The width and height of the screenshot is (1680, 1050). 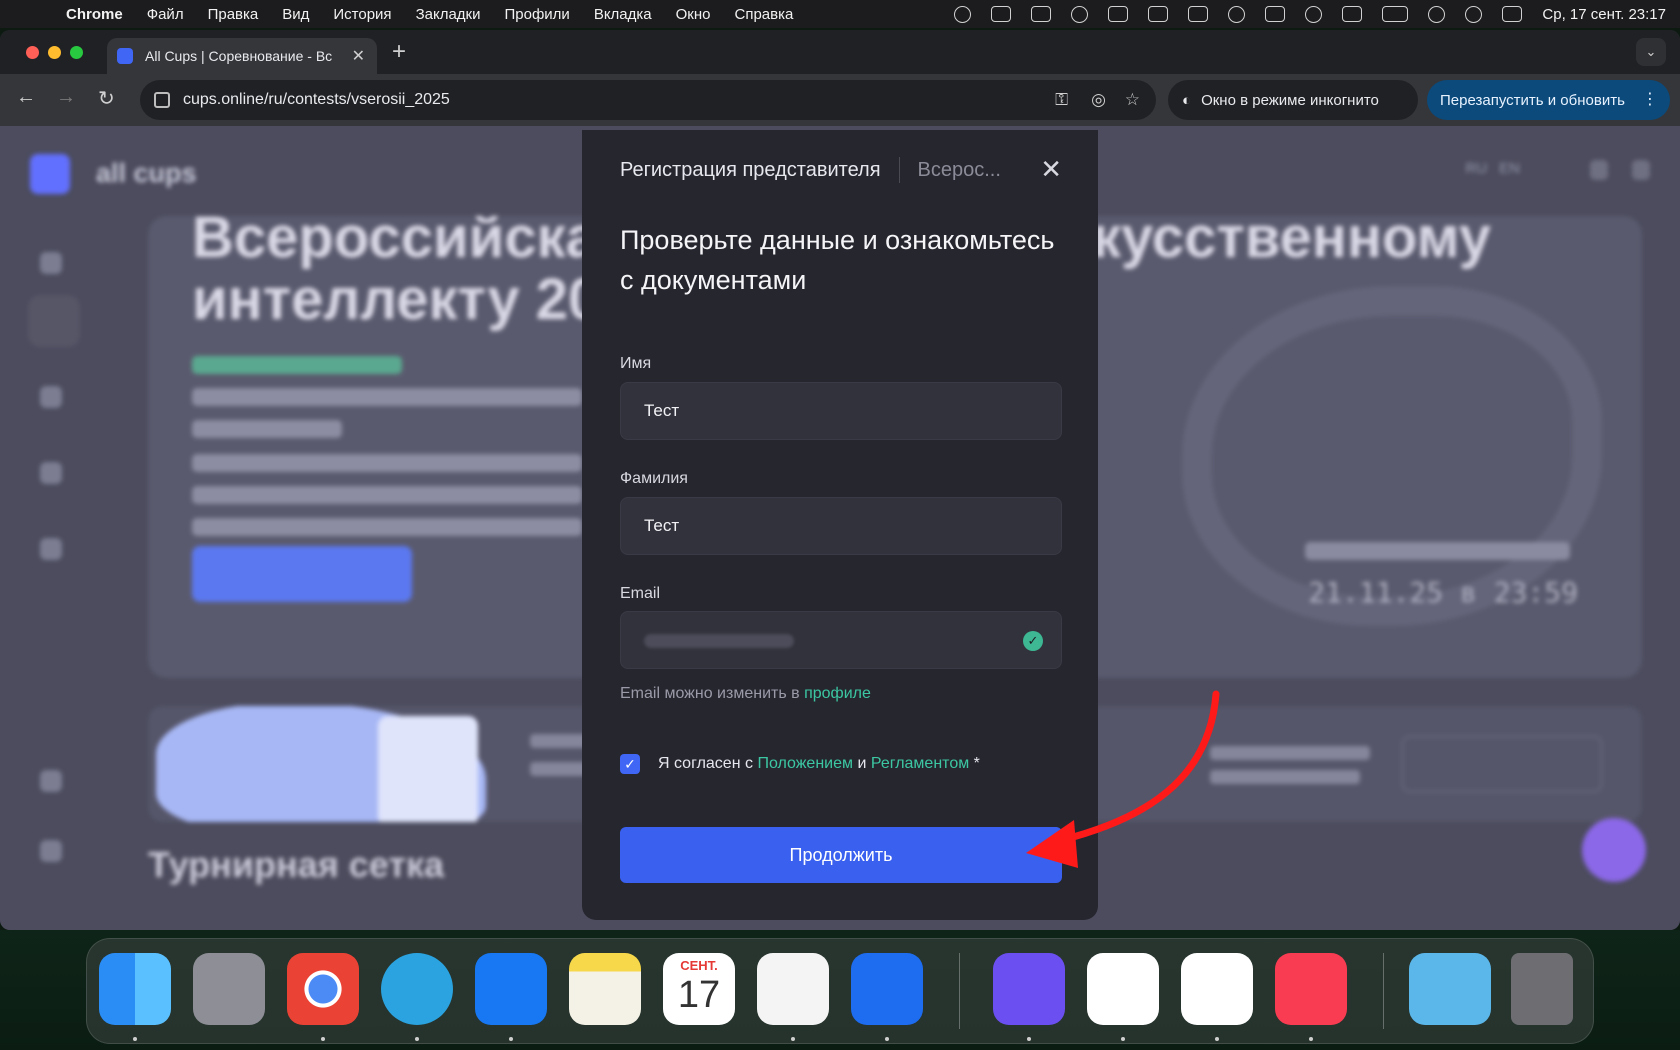 What do you see at coordinates (1450, 989) in the screenshot?
I see `downloads-folder-icon` at bounding box center [1450, 989].